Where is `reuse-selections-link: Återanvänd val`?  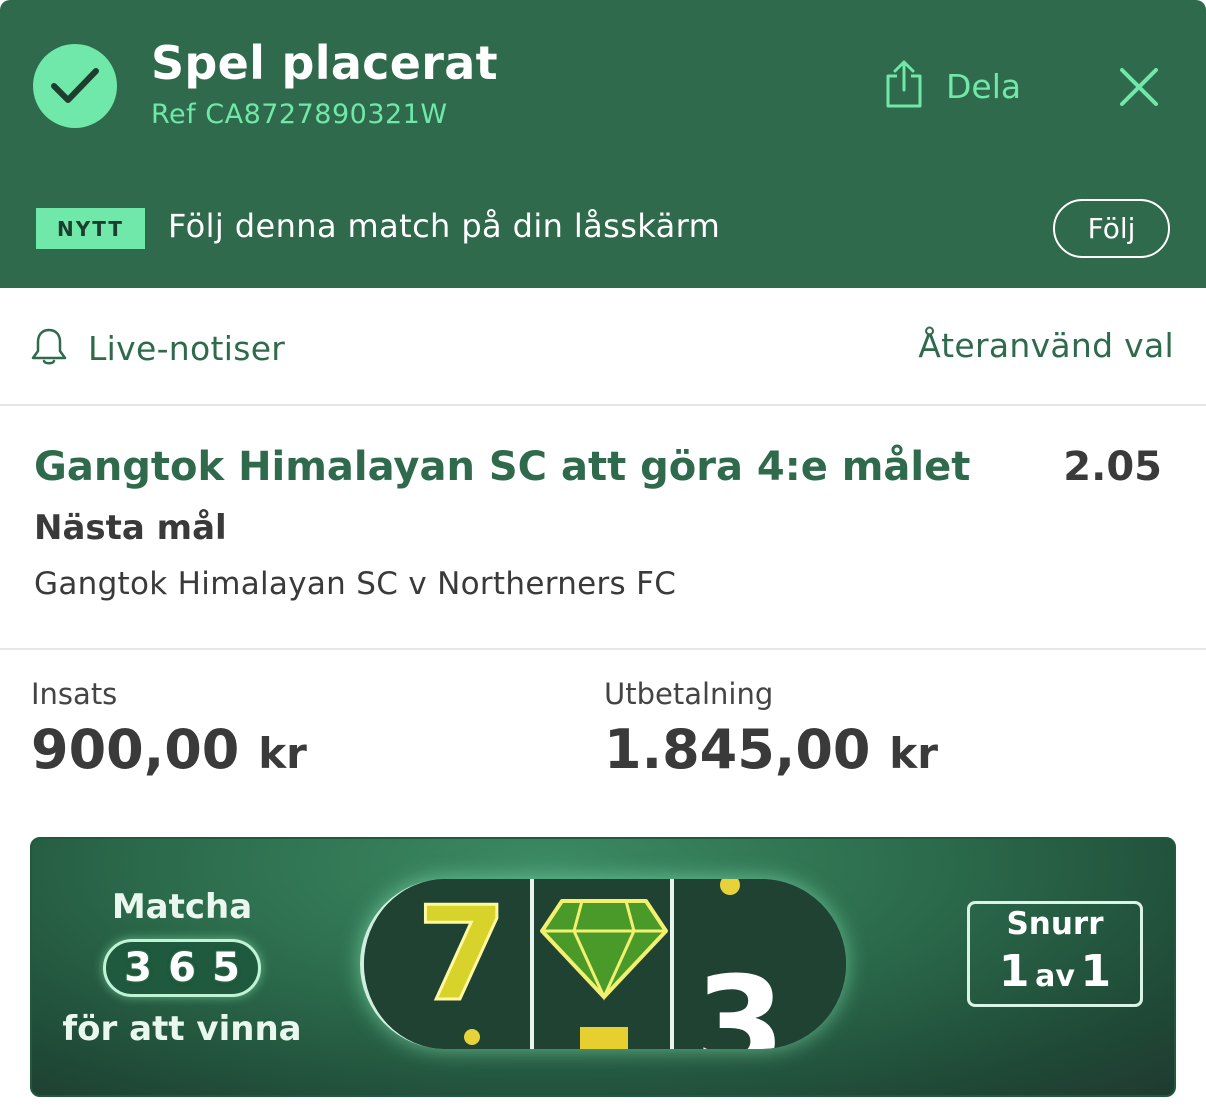
reuse-selections-link: Återanvänd val is located at coordinates (1046, 345).